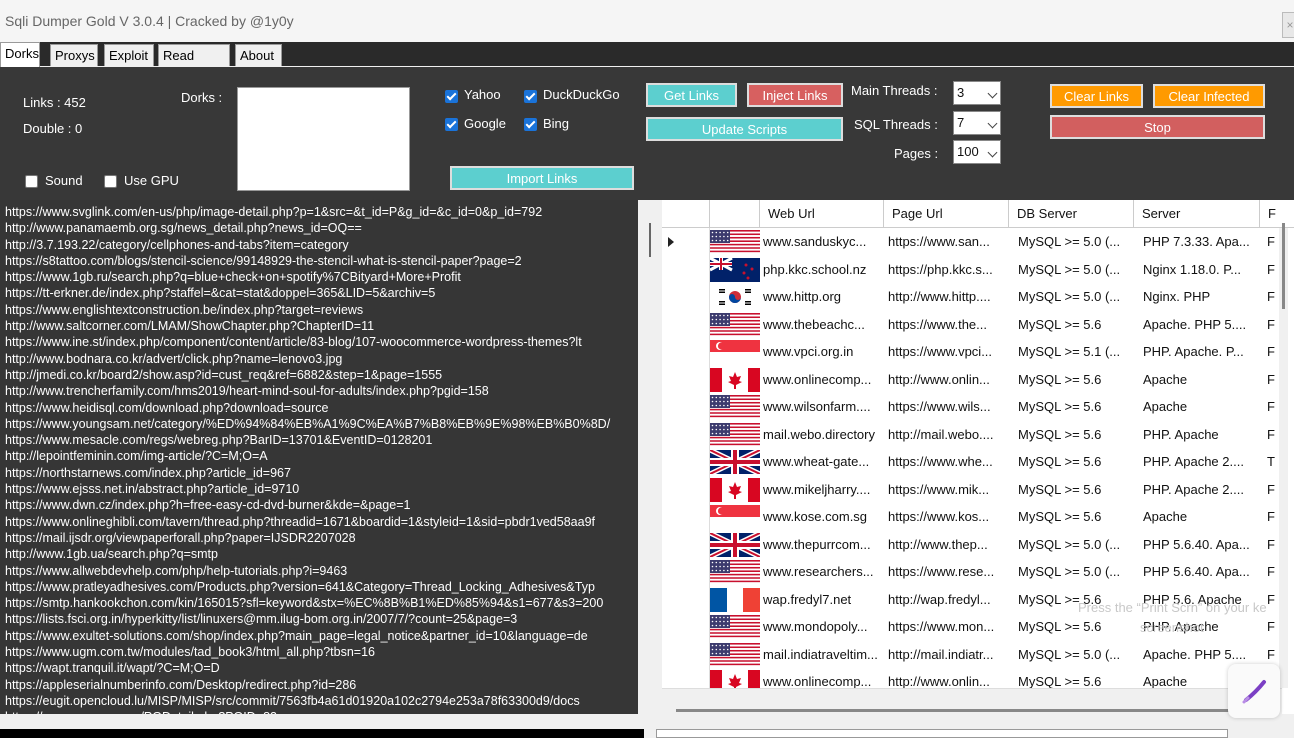 This screenshot has height=738, width=1294. What do you see at coordinates (129, 55) in the screenshot?
I see `tab-exploit: Exploit` at bounding box center [129, 55].